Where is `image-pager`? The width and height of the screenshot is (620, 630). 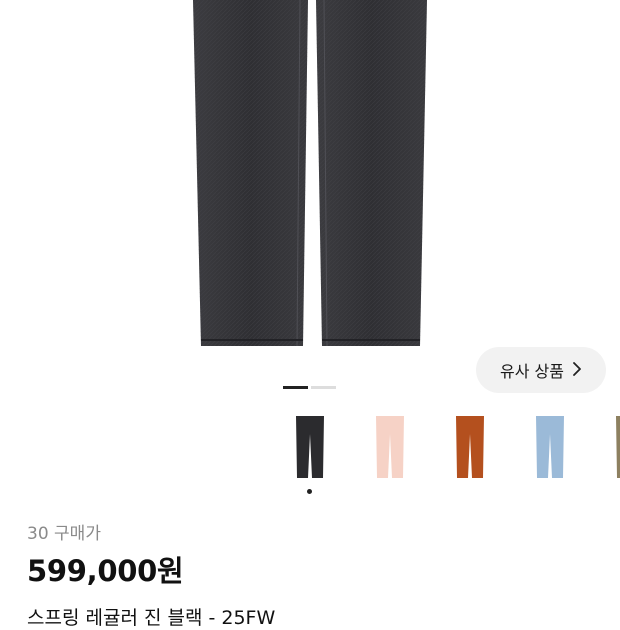
image-pager is located at coordinates (309, 387).